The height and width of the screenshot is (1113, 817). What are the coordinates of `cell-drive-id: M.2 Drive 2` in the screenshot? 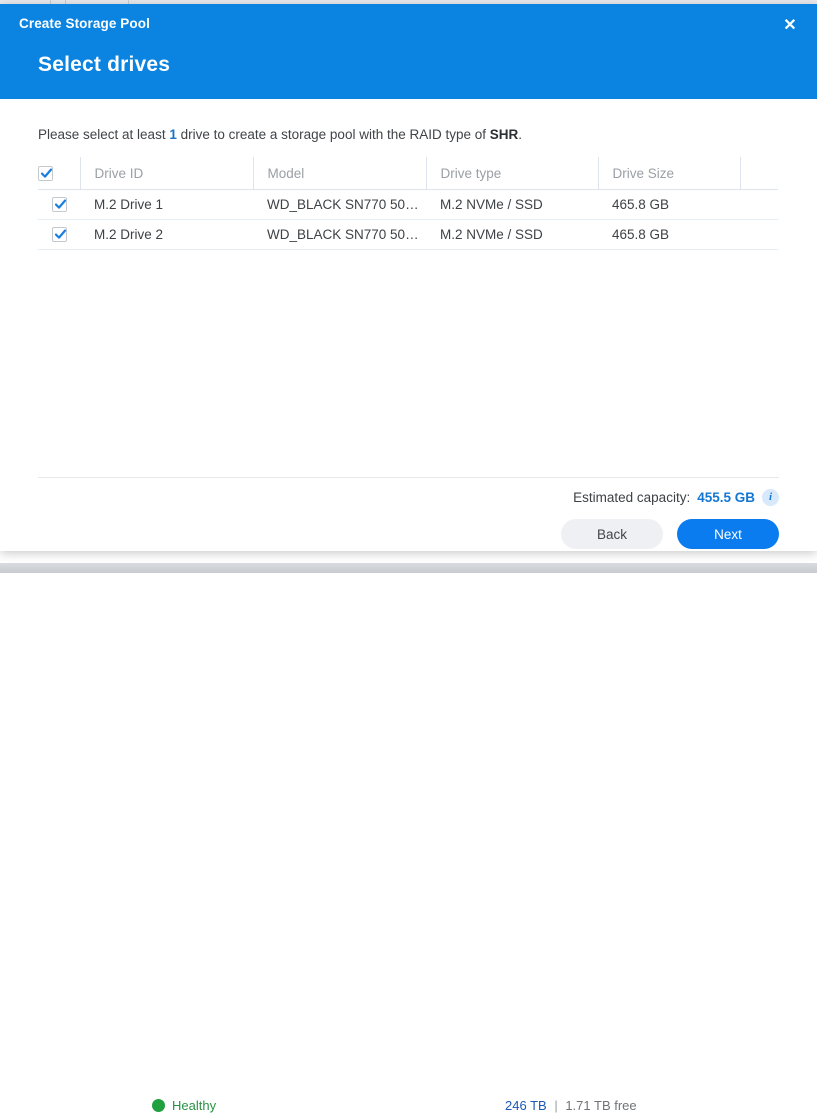 It's located at (166, 234).